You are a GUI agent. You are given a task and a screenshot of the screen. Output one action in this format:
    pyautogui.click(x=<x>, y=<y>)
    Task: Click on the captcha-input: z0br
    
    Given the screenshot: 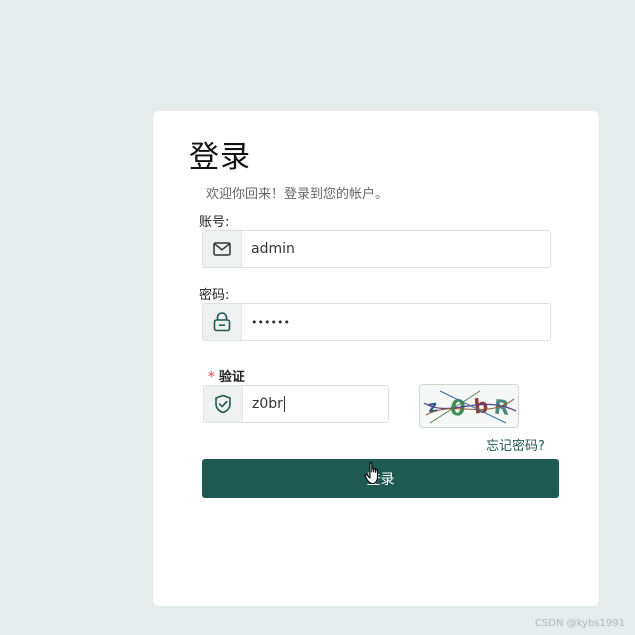 What is the action you would take?
    pyautogui.click(x=296, y=404)
    